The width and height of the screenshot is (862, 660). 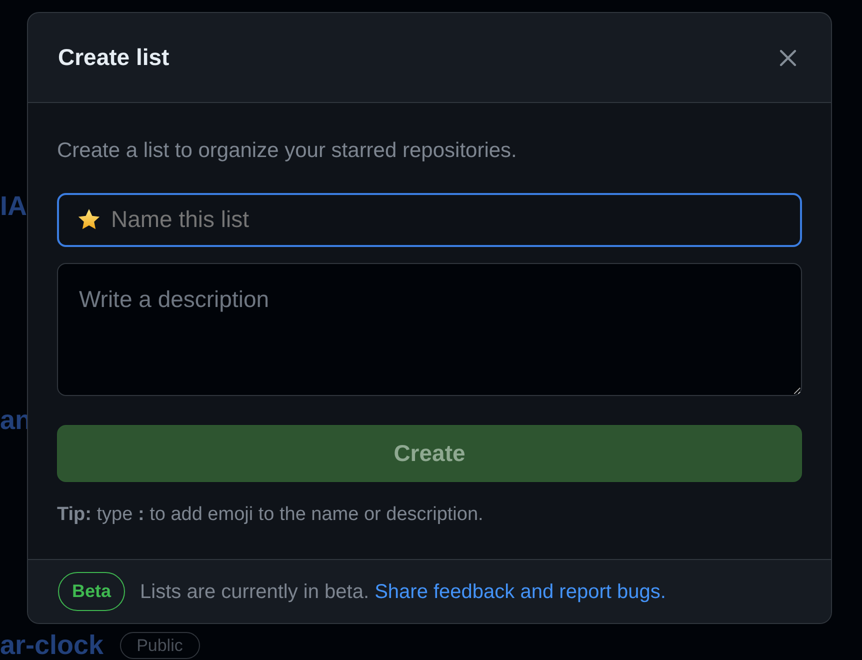 I want to click on beta-notice: Lists are currently in beta. Share feedback and report bugs., so click(x=403, y=592).